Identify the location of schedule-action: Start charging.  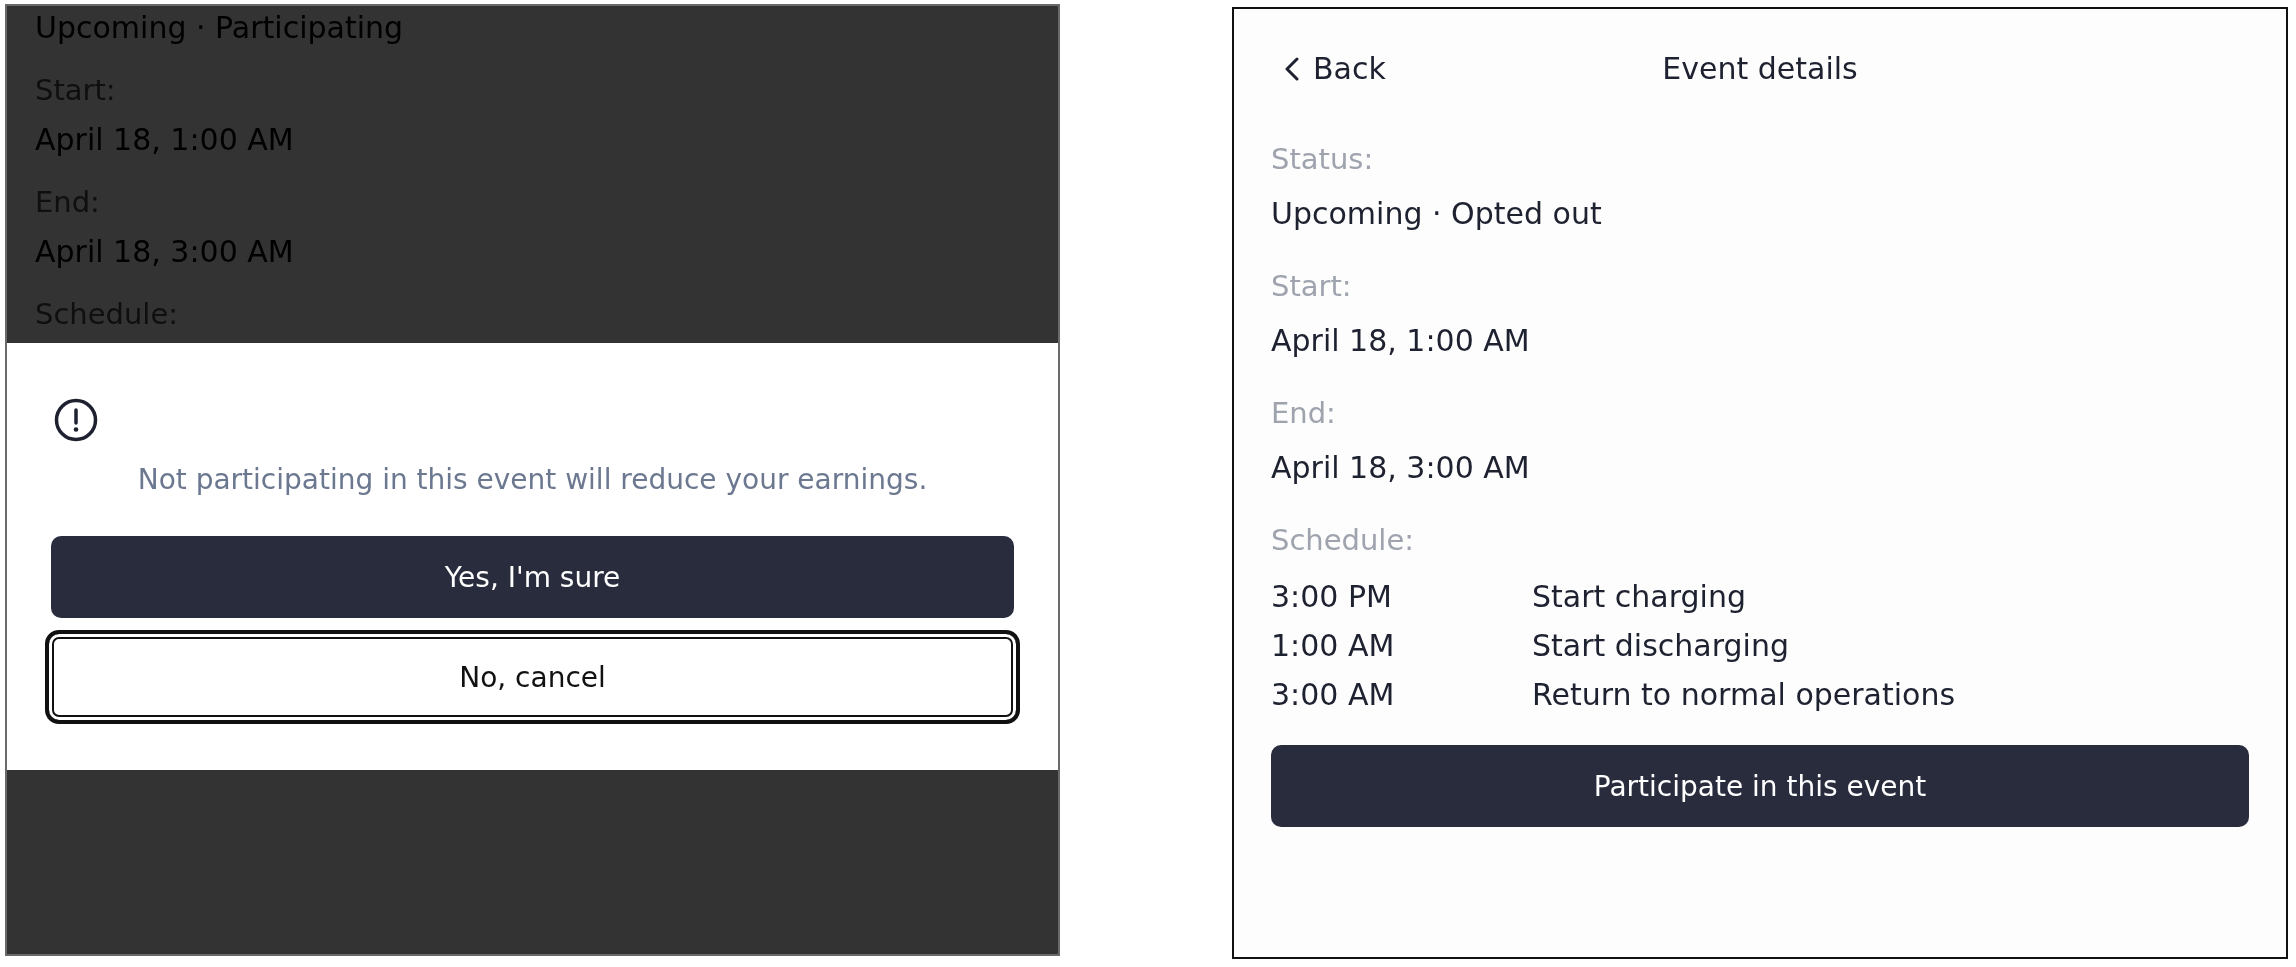
(1639, 596).